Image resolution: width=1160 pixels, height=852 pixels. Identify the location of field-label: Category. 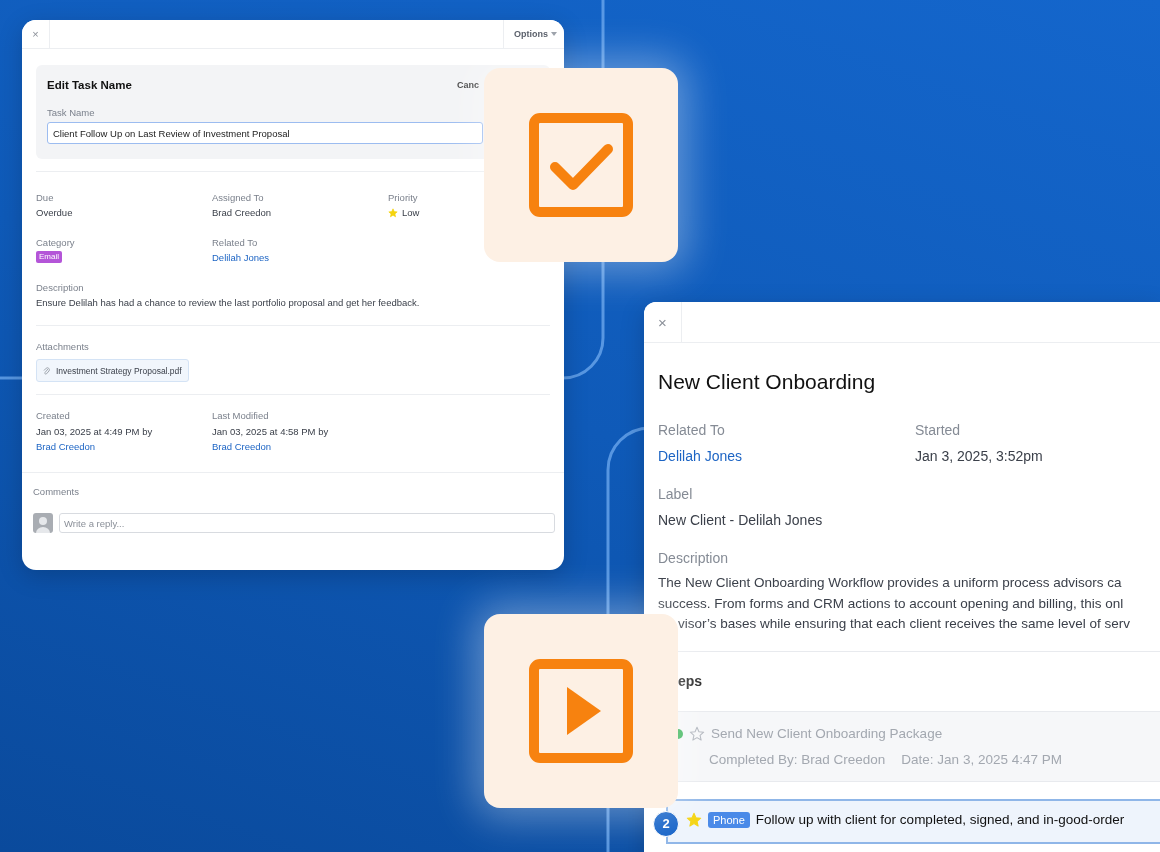
(56, 242).